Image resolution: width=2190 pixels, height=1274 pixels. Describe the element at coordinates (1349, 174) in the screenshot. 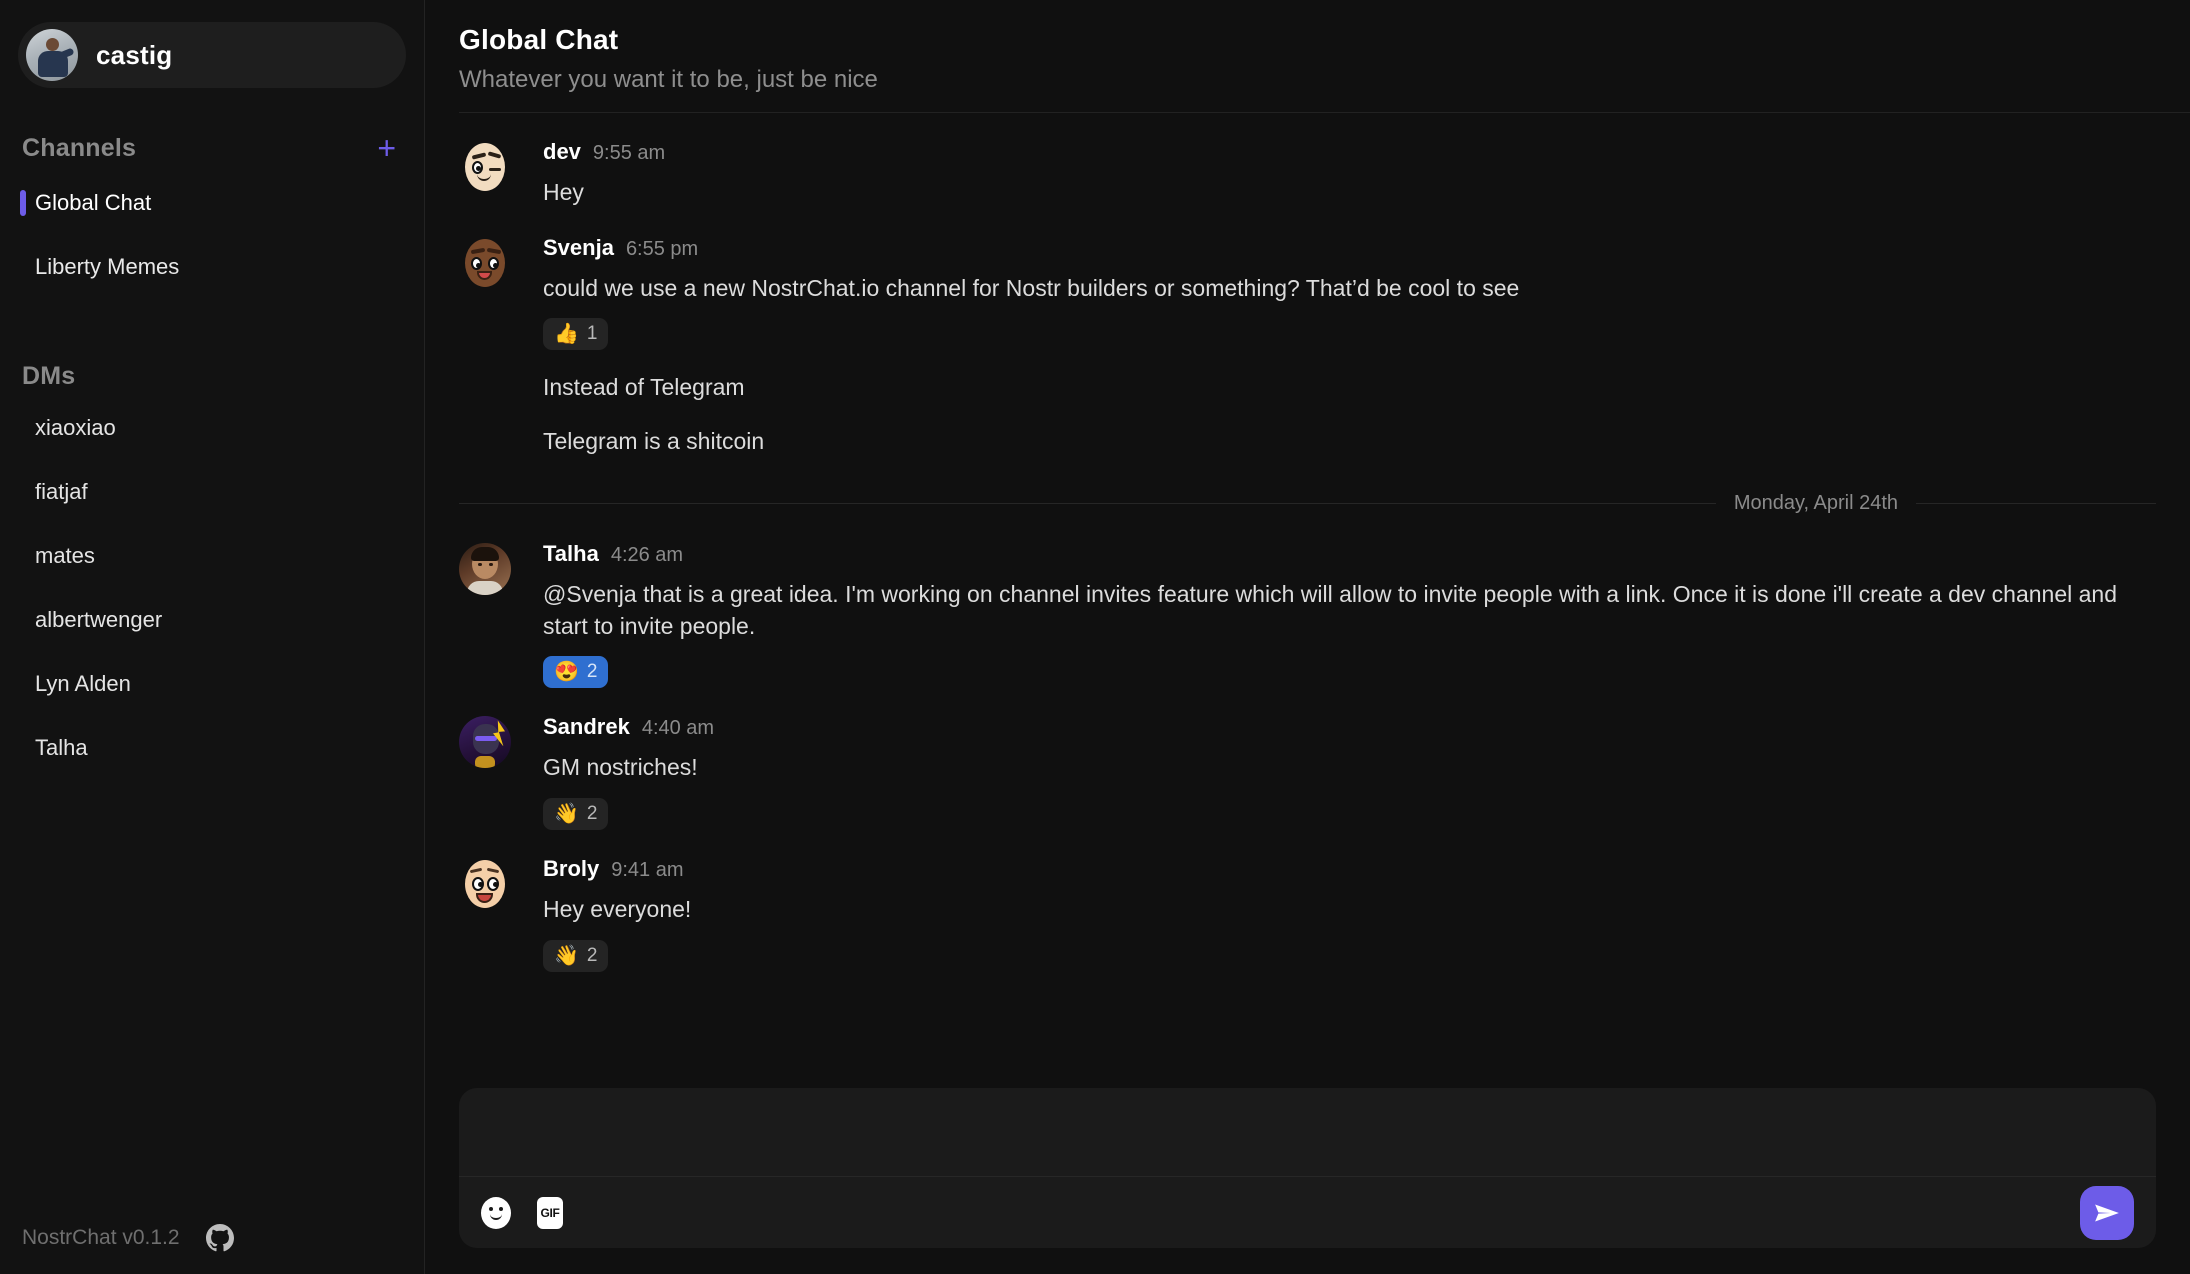

I see `message-body: dev 9:55 am Hey` at that location.